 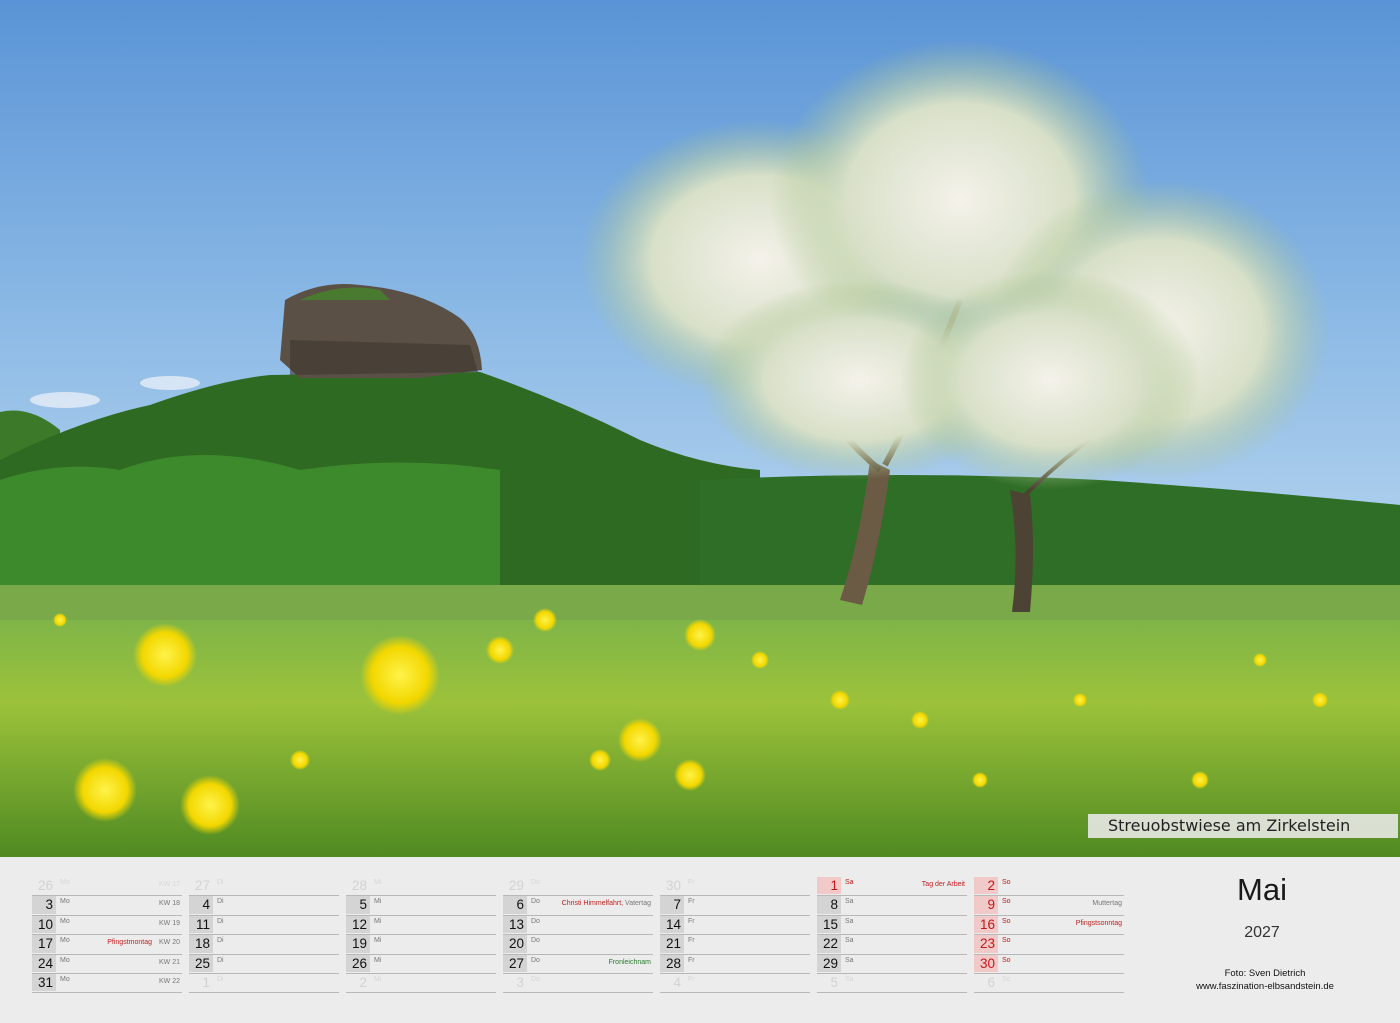 What do you see at coordinates (264, 964) in the screenshot?
I see `calendar-day-row: 25 Di` at bounding box center [264, 964].